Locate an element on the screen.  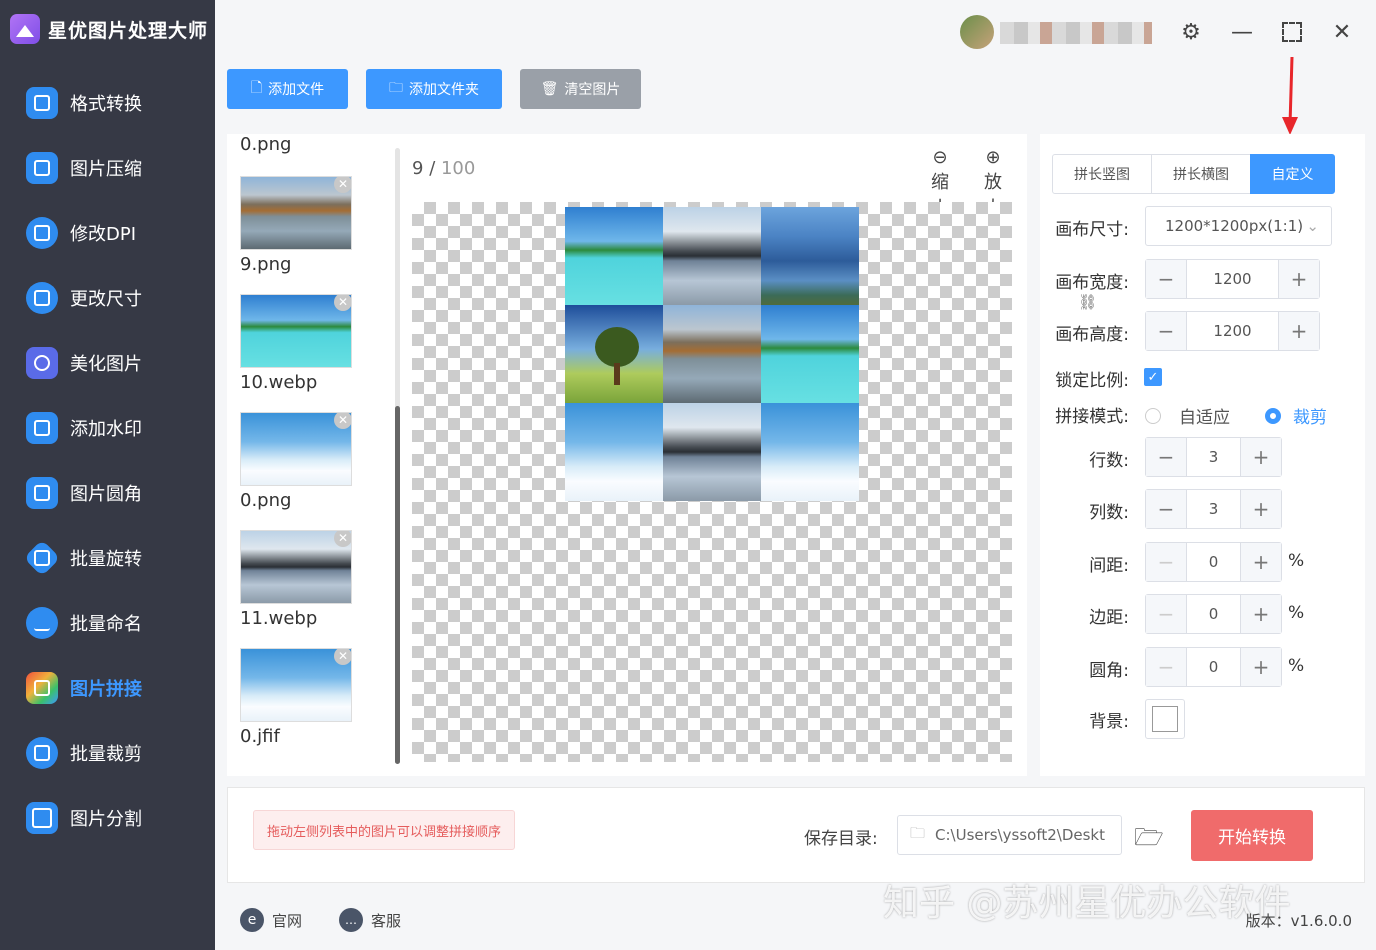
canvas-height-value: 1200 is located at coordinates (1232, 331).